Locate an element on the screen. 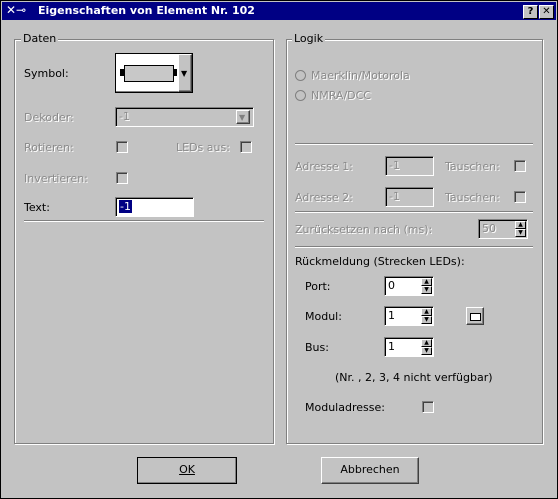  bus-label: Bus: is located at coordinates (317, 347).